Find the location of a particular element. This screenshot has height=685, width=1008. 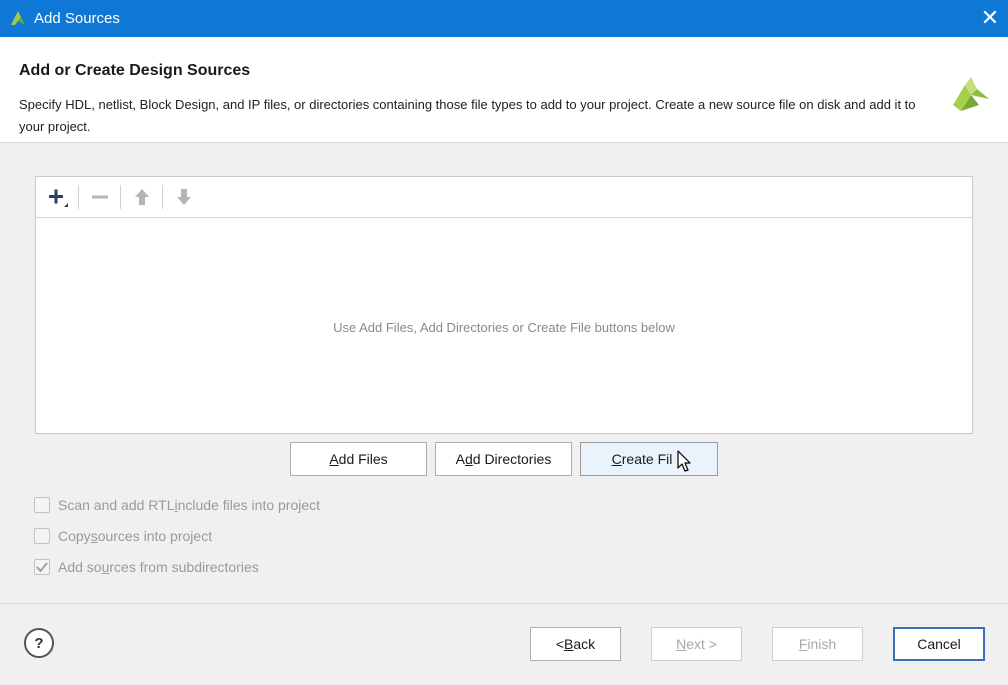

mnemonic: A is located at coordinates (334, 459).